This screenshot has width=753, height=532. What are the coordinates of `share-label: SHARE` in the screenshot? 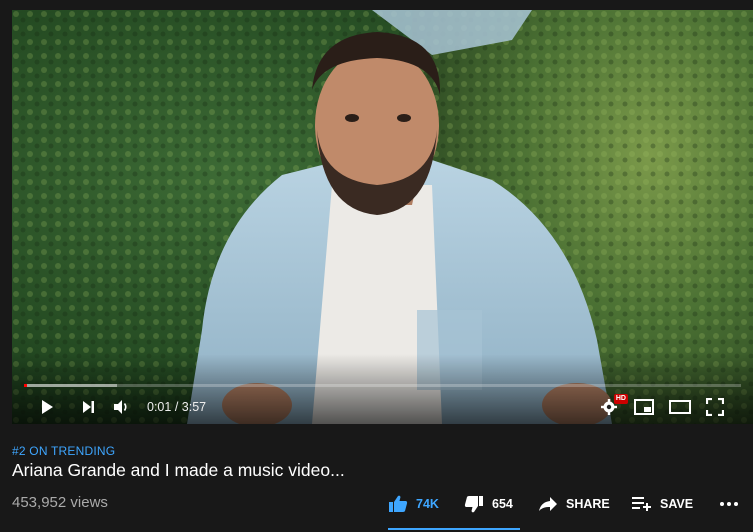 It's located at (588, 504).